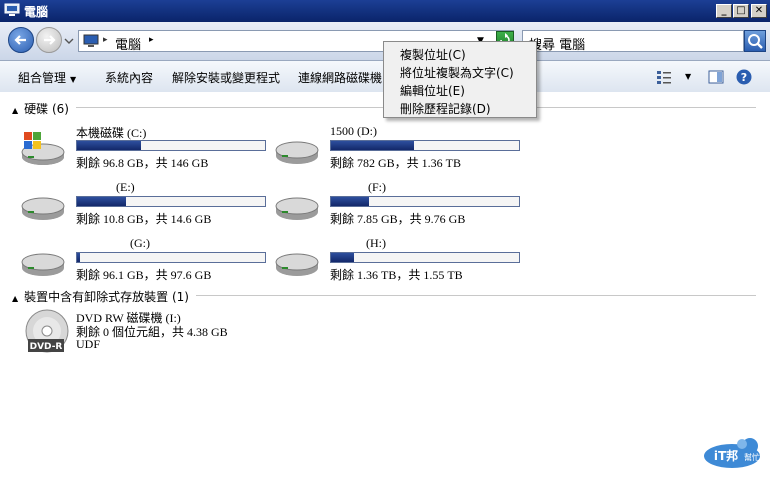 The height and width of the screenshot is (477, 770). I want to click on drive-g: (G:) 剩餘 96.1 GB，共 97.6 GB, so click(150, 262).